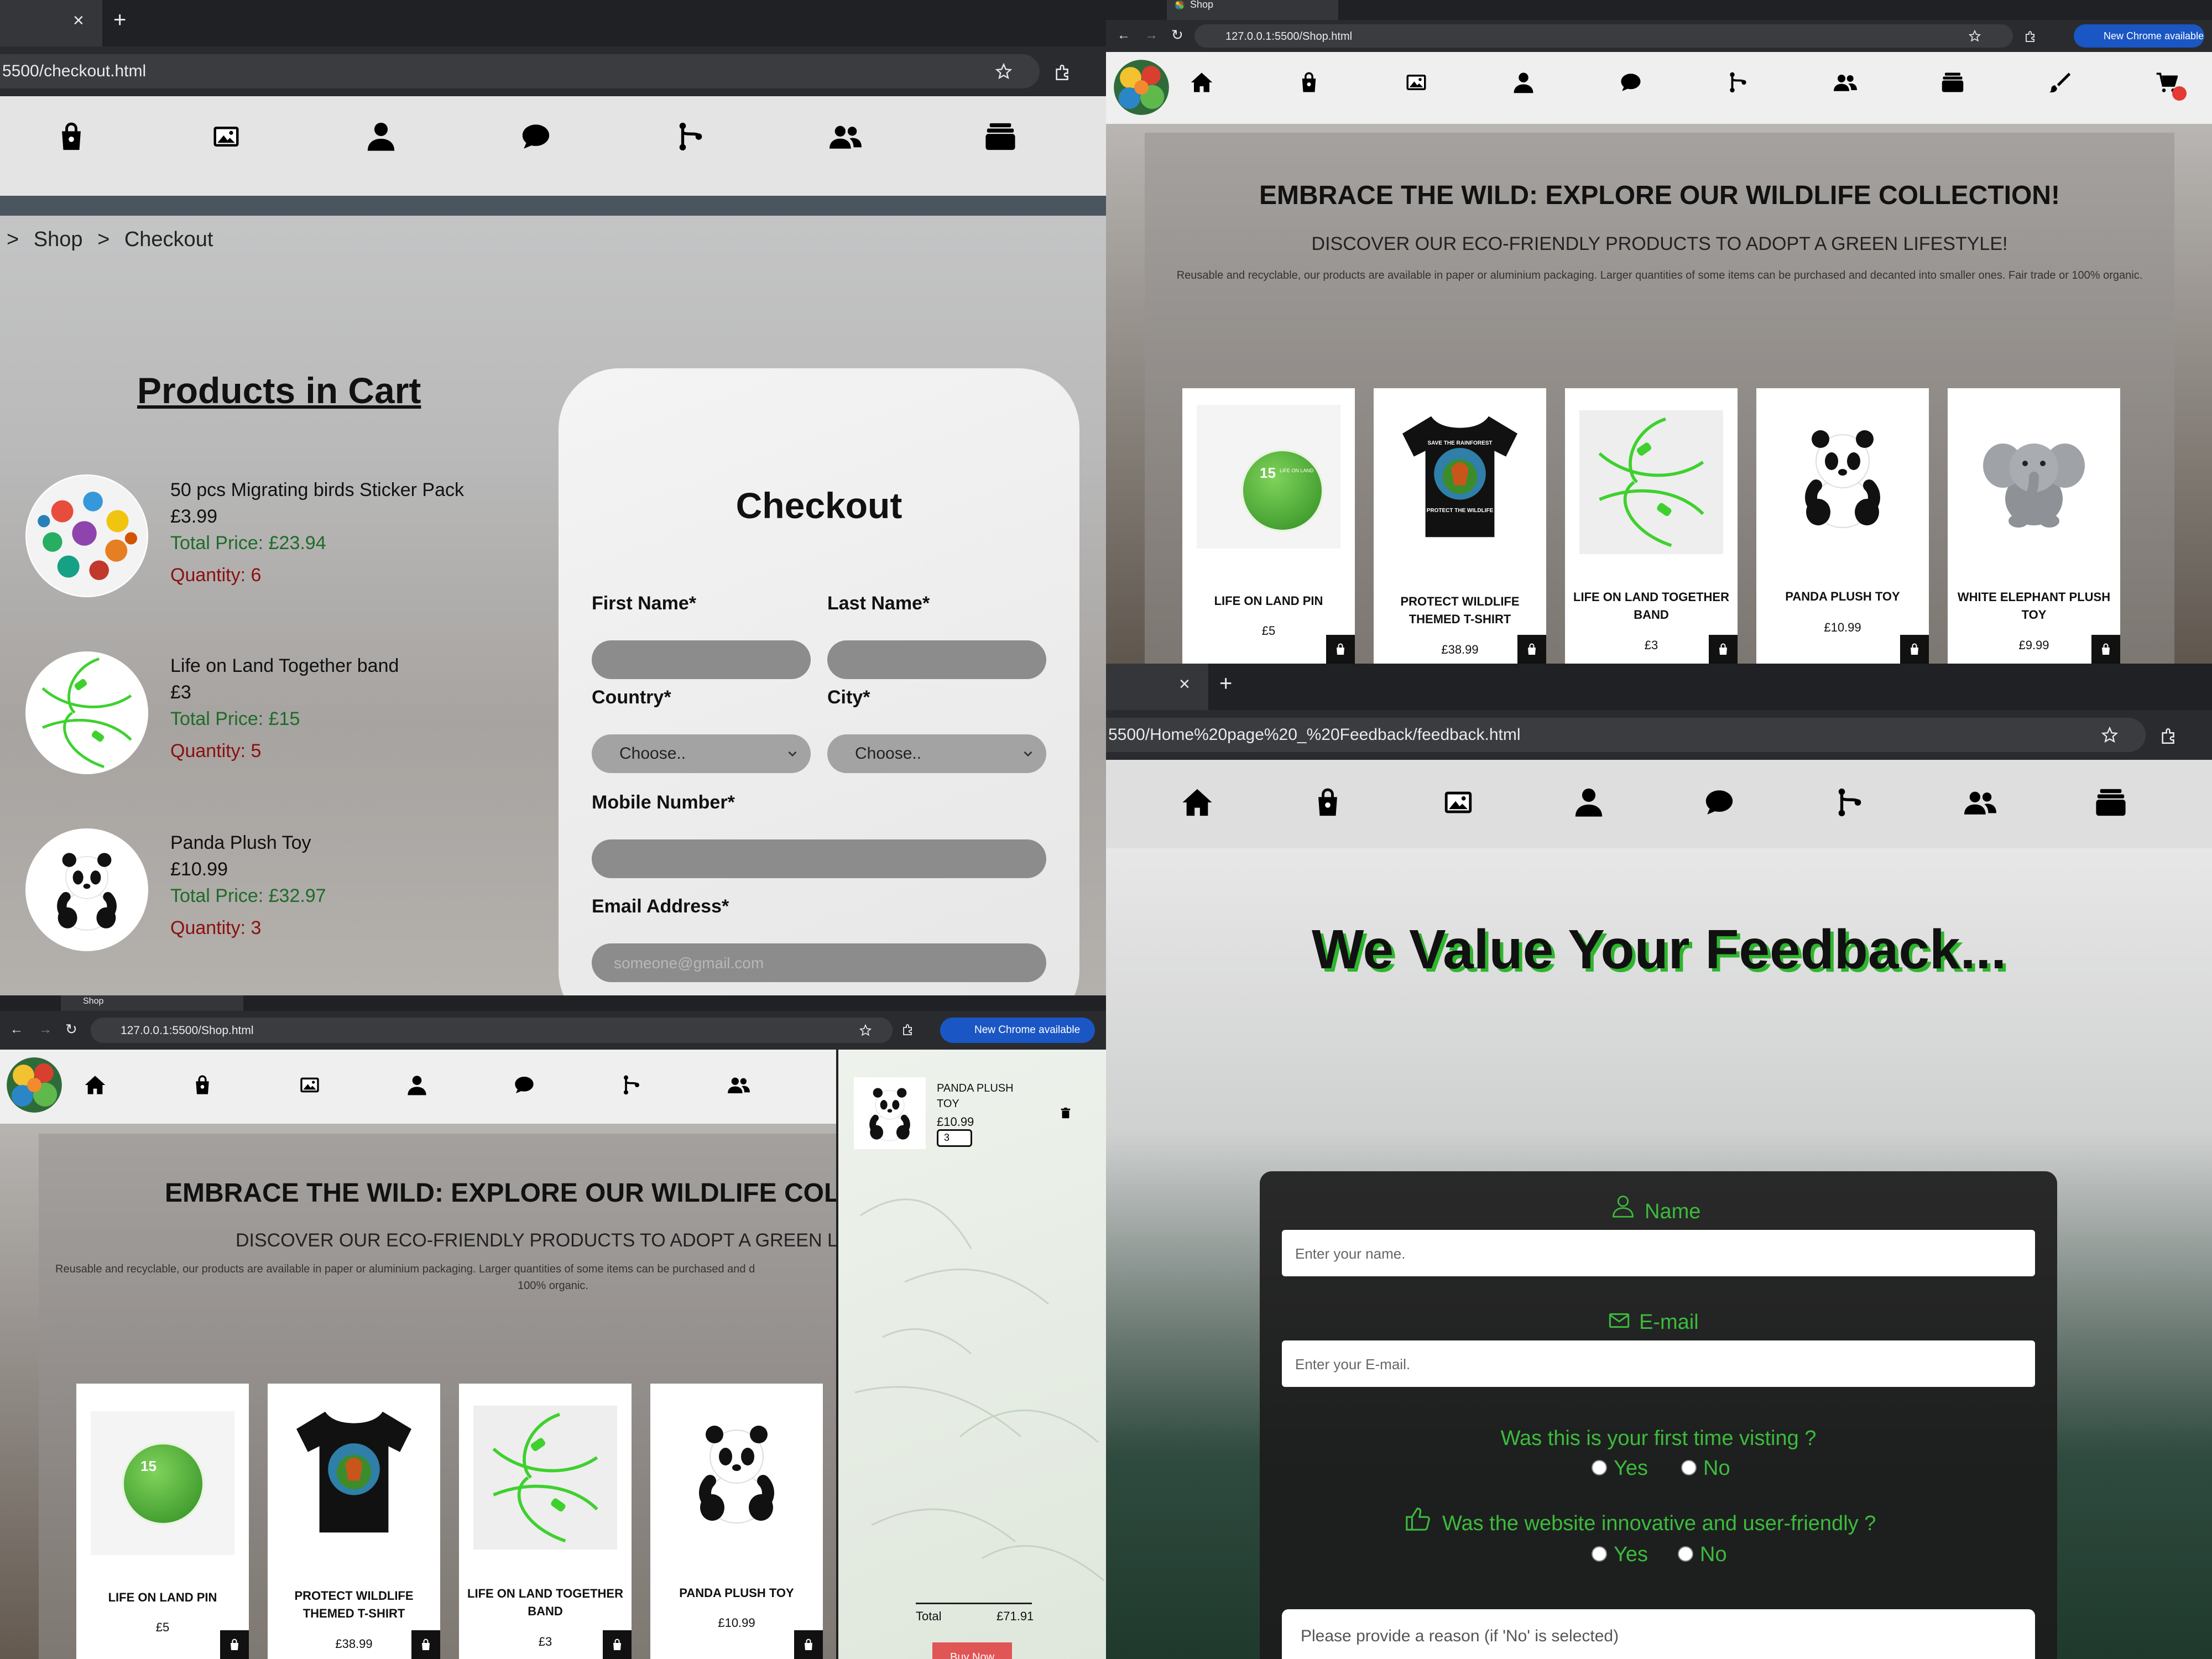 This screenshot has width=2212, height=1659. Describe the element at coordinates (2060, 83) in the screenshot. I see `nav-design-icon` at that location.